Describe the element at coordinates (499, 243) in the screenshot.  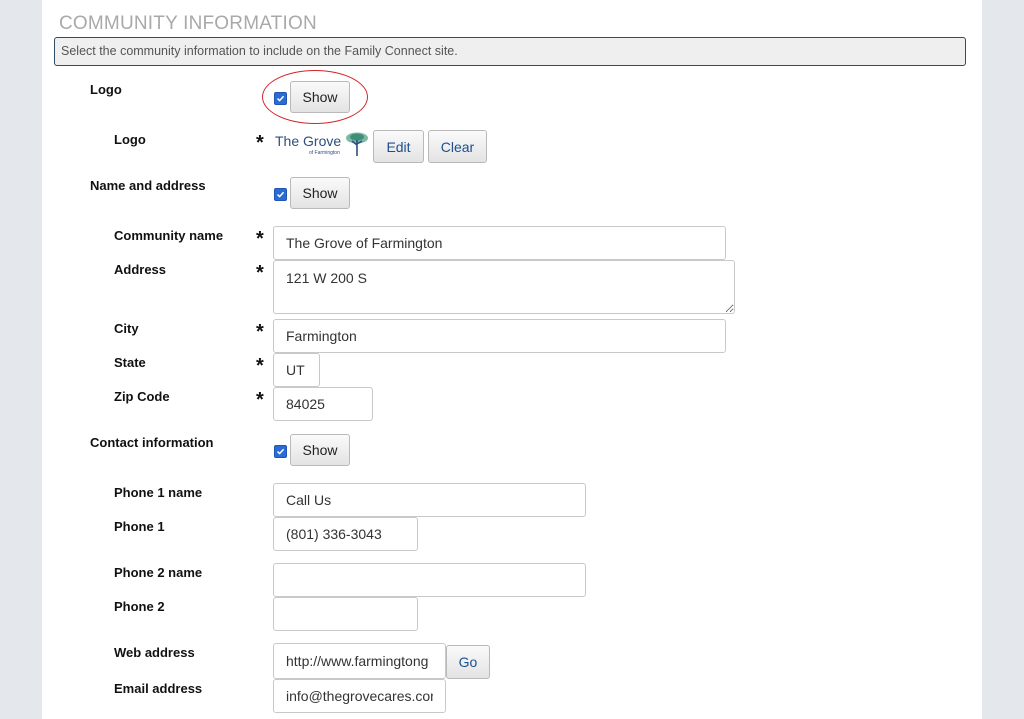
I see `community-name-input` at that location.